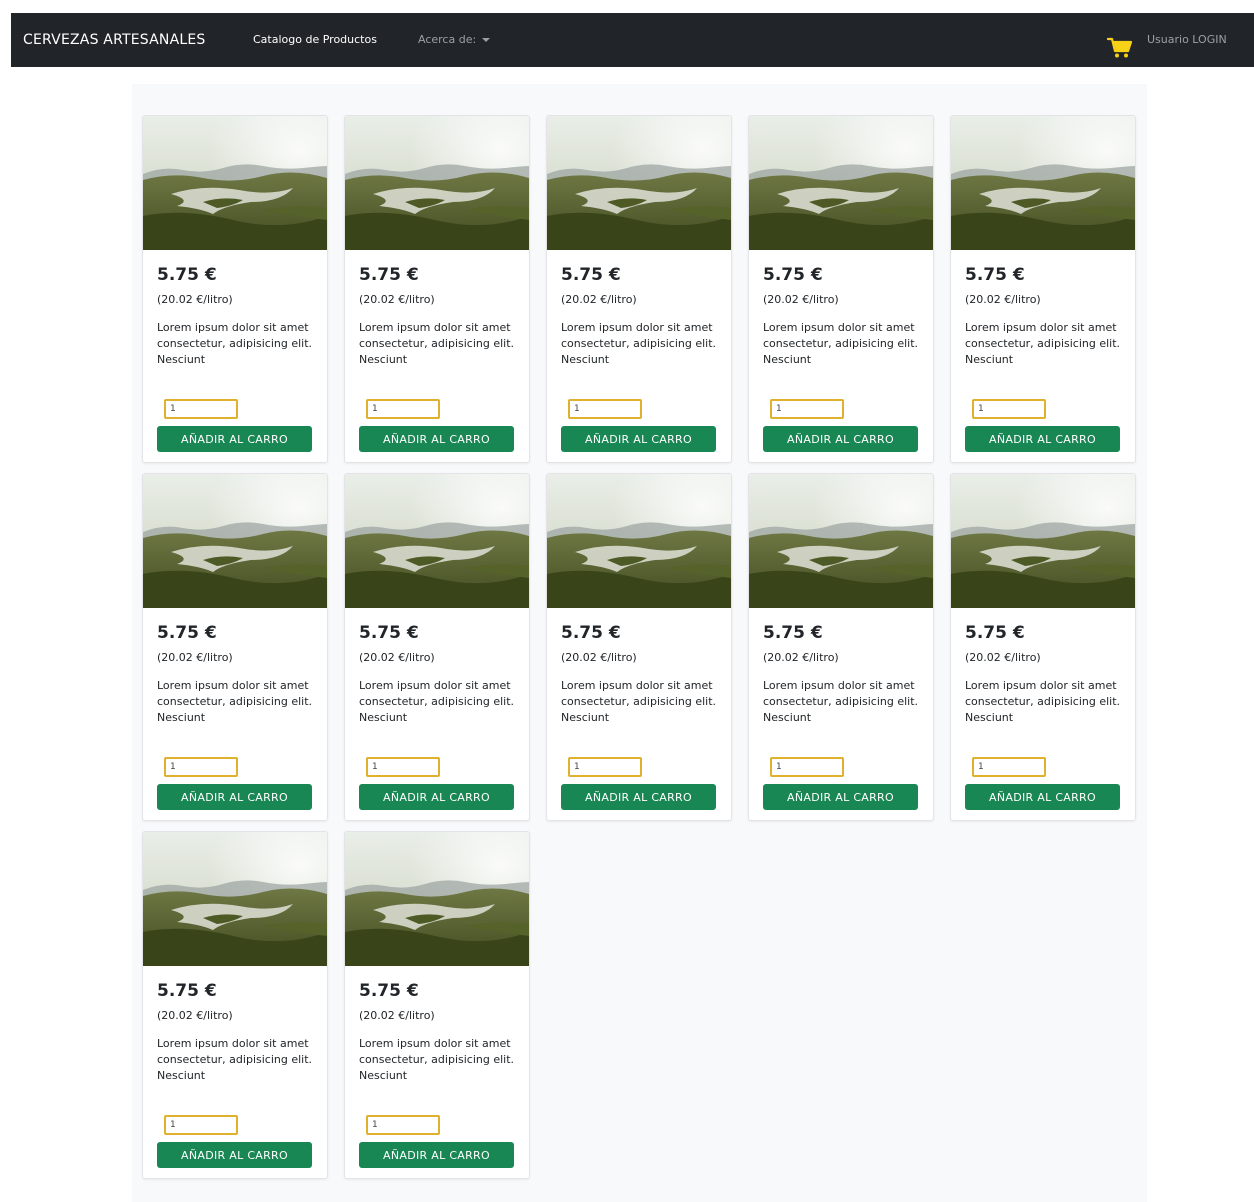 The width and height of the screenshot is (1254, 1202). Describe the element at coordinates (114, 40) in the screenshot. I see `brand-logo: CERVEZAS ARTESANALES` at that location.